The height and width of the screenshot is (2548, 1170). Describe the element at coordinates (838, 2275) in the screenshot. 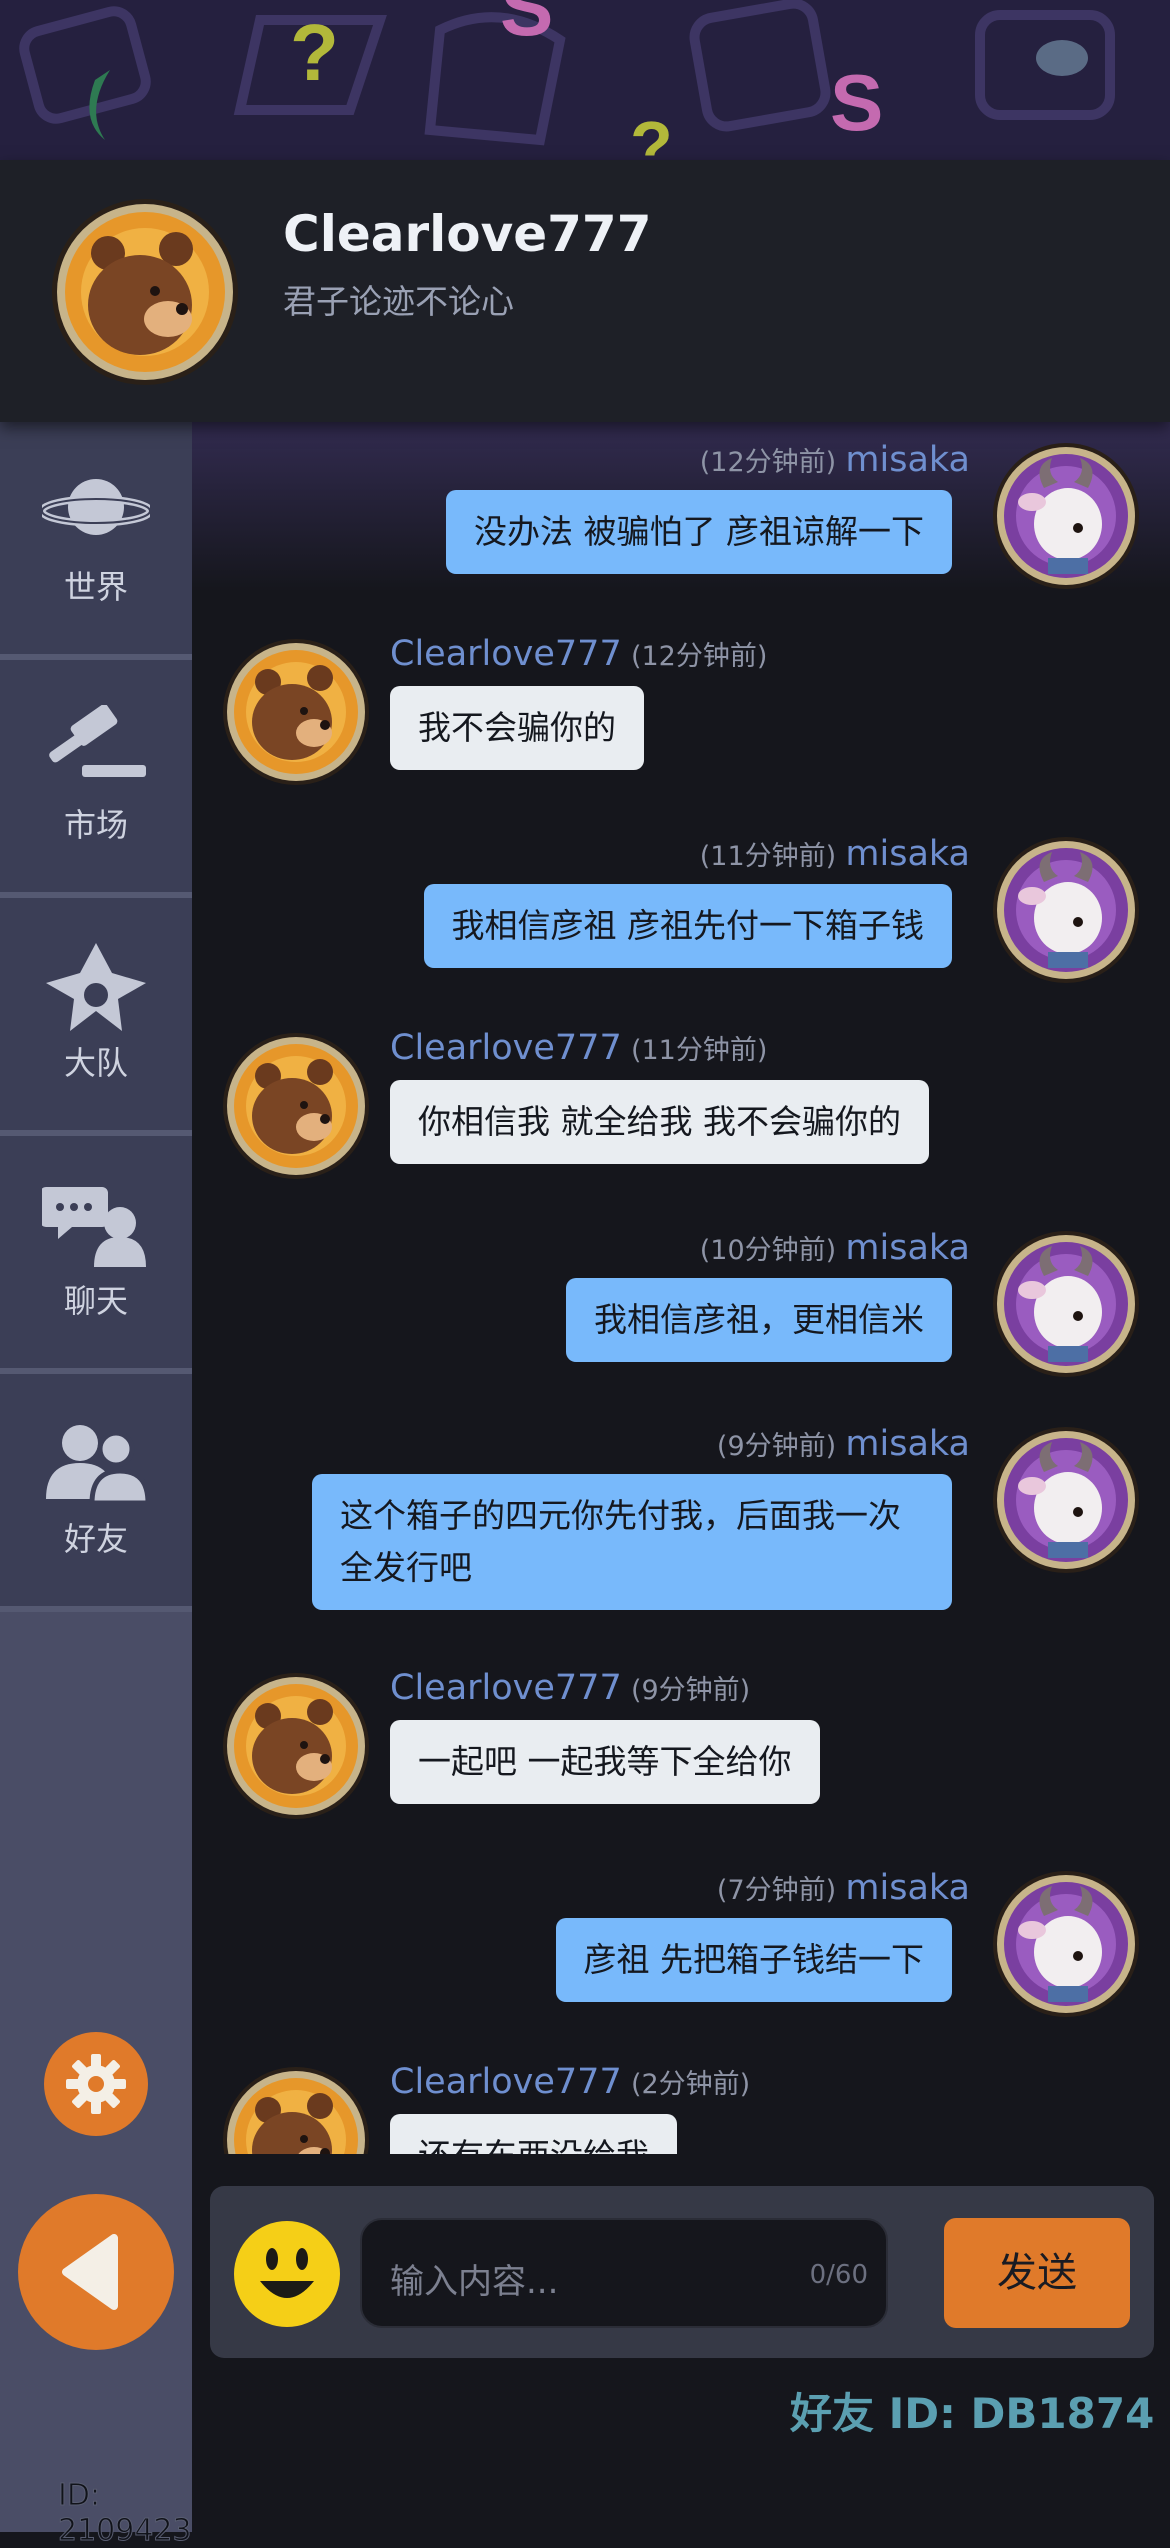

I see `char-counter: 0/60` at that location.